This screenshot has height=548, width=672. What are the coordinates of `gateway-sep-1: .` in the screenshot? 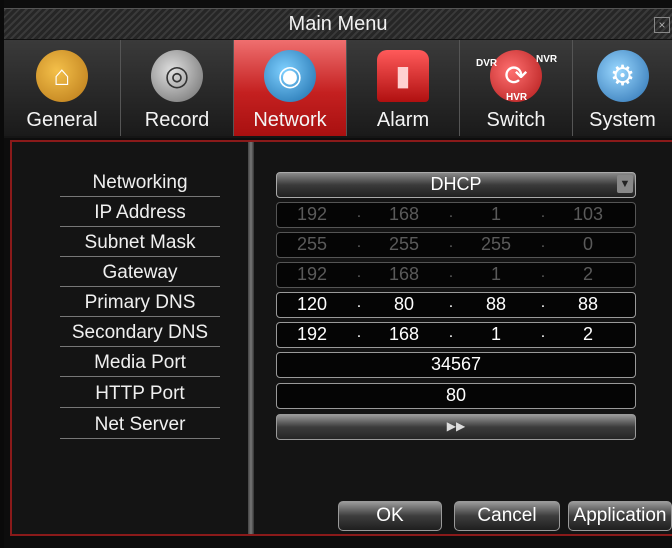 It's located at (359, 272).